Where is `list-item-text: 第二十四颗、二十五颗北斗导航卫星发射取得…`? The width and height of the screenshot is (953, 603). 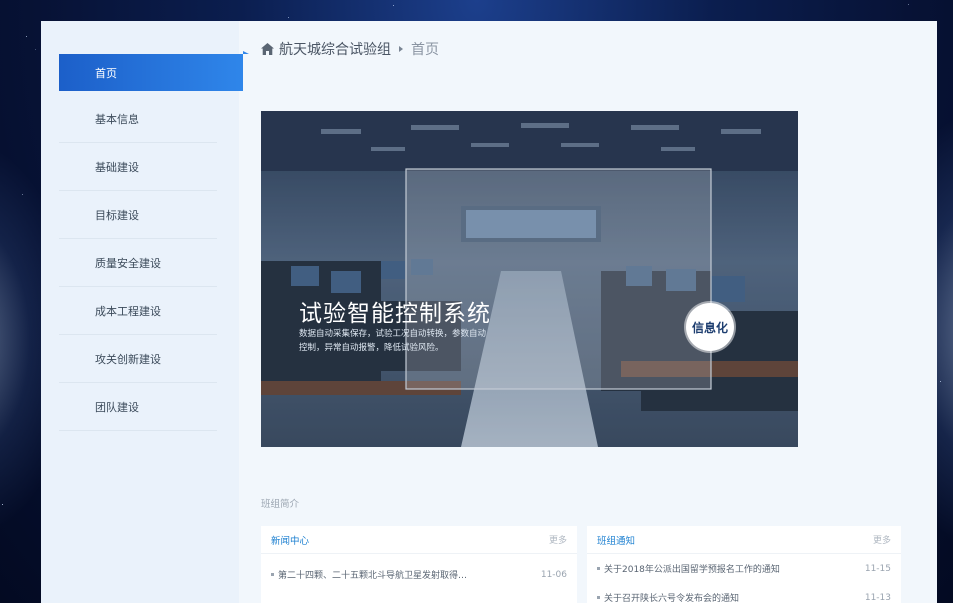 list-item-text: 第二十四颗、二十五颗北斗导航卫星发射取得… is located at coordinates (373, 576).